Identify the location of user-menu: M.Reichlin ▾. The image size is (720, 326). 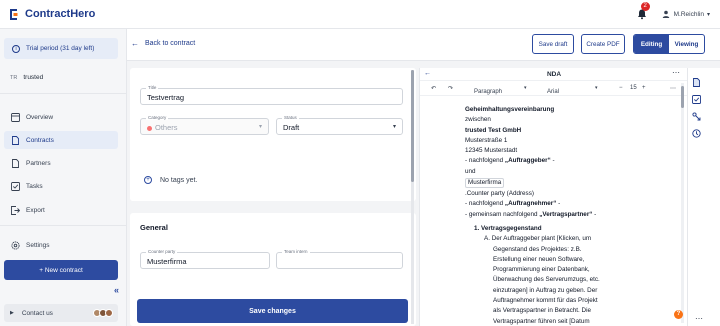
(686, 14).